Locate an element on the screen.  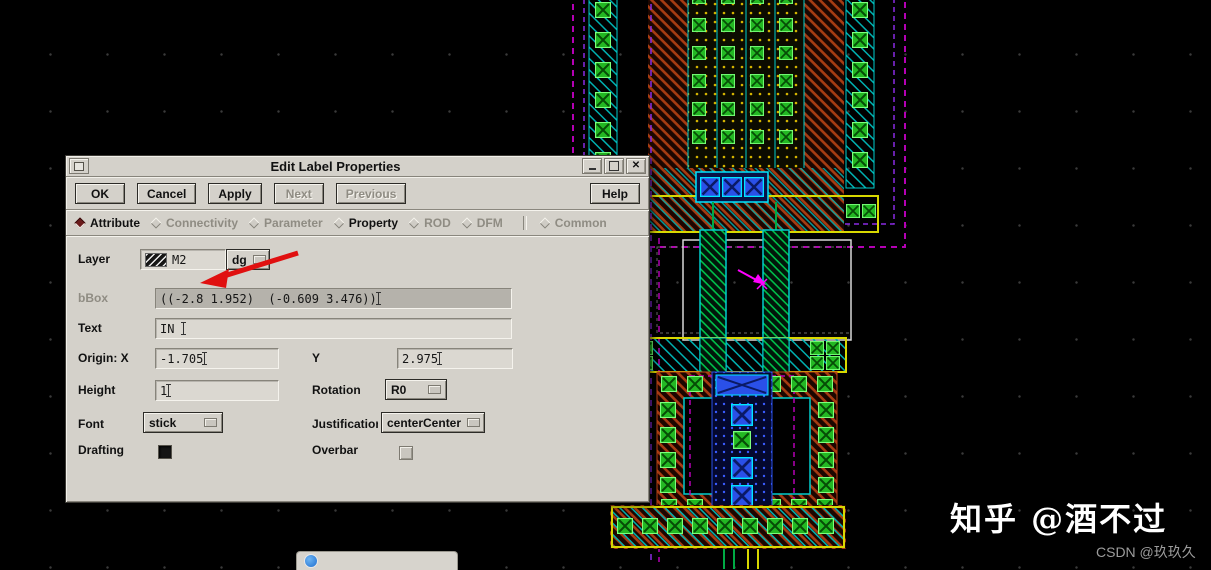
rotation-value: R0 is located at coordinates (399, 389).